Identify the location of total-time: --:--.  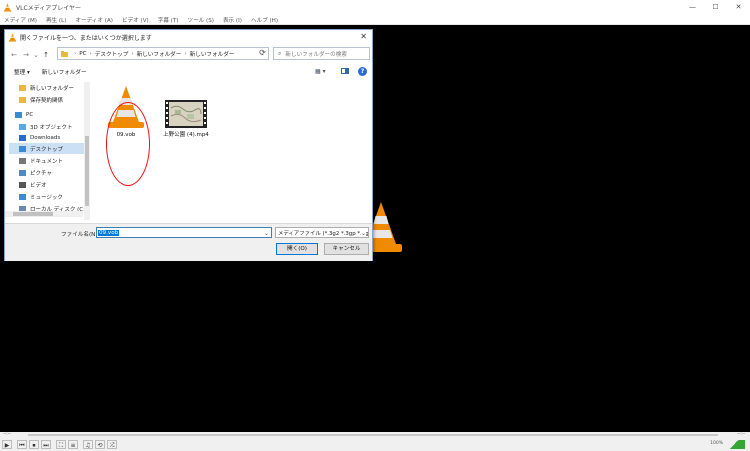
(740, 434).